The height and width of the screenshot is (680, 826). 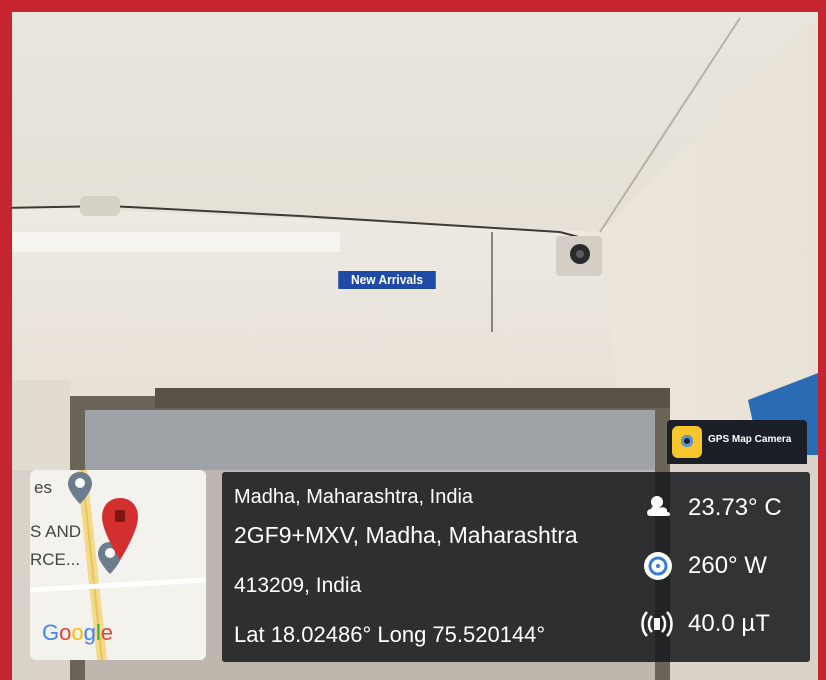 I want to click on temperature-text: 23.73° C, so click(x=735, y=507).